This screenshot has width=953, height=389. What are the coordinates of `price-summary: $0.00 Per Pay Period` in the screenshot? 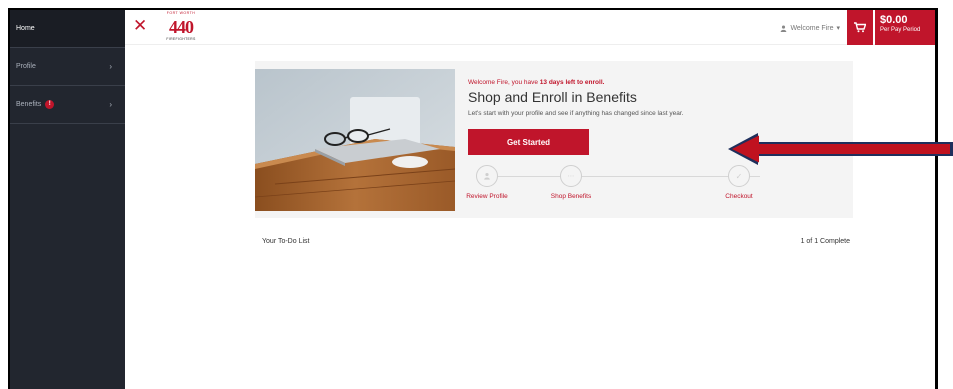 It's located at (905, 27).